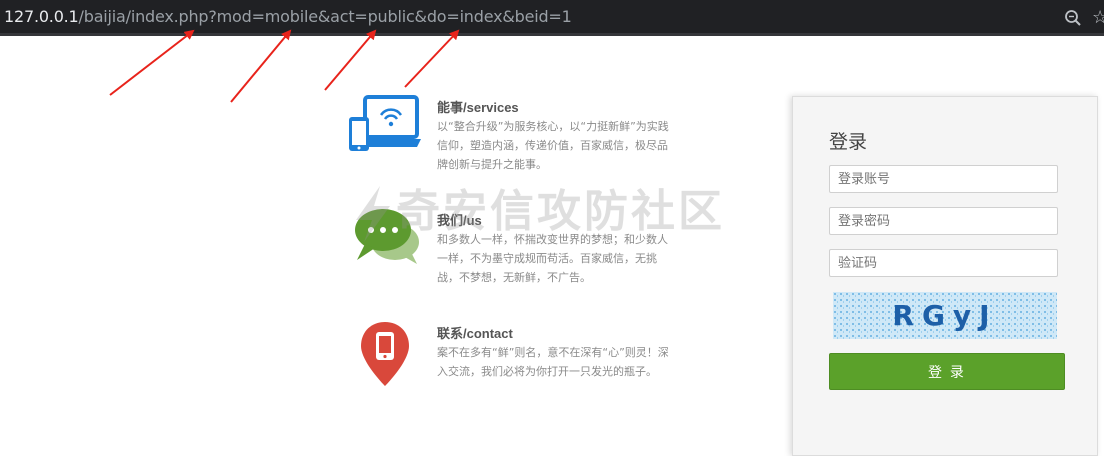 The image size is (1104, 456). I want to click on feature-services-title: 能事/services, so click(478, 107).